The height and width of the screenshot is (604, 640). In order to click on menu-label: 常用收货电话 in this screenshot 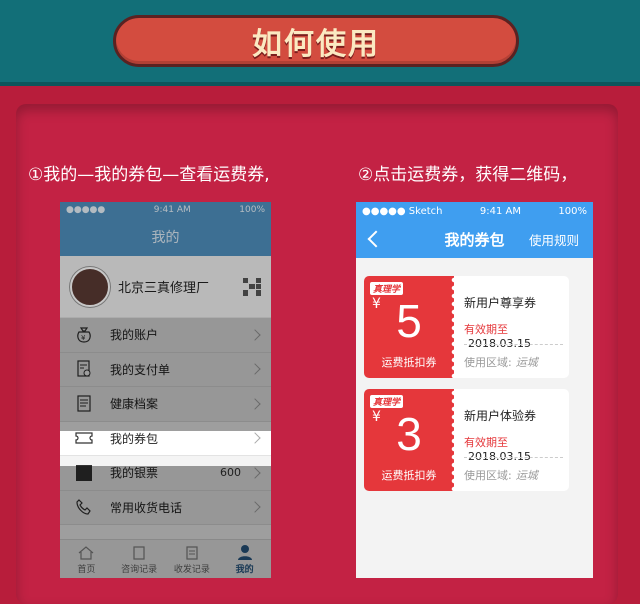, I will do `click(146, 507)`.